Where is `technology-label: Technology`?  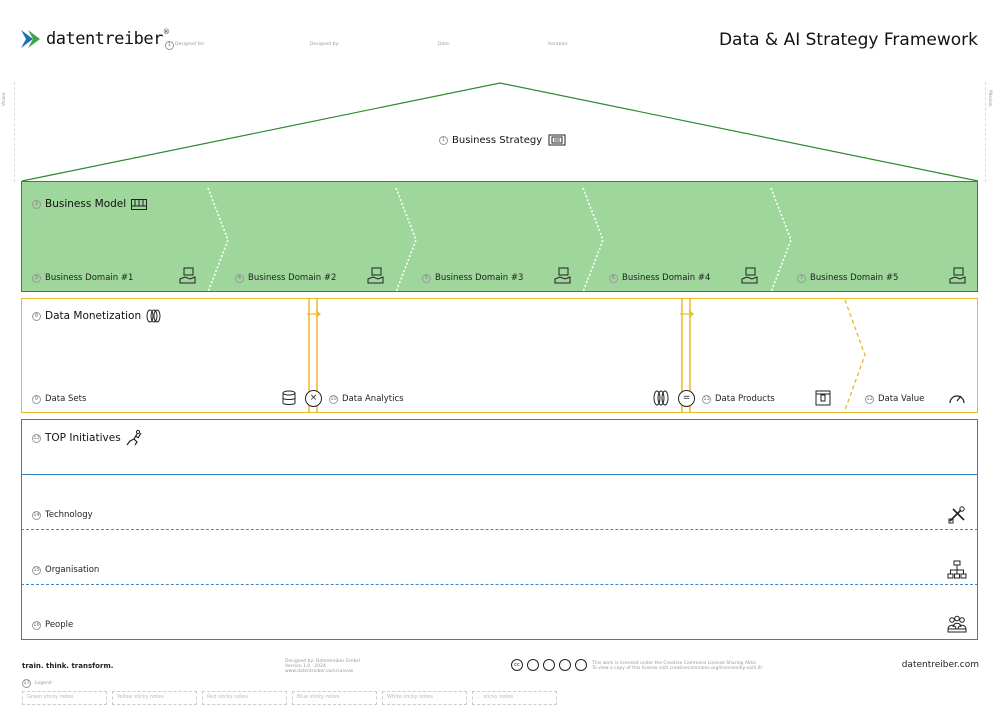 technology-label: Technology is located at coordinates (69, 515).